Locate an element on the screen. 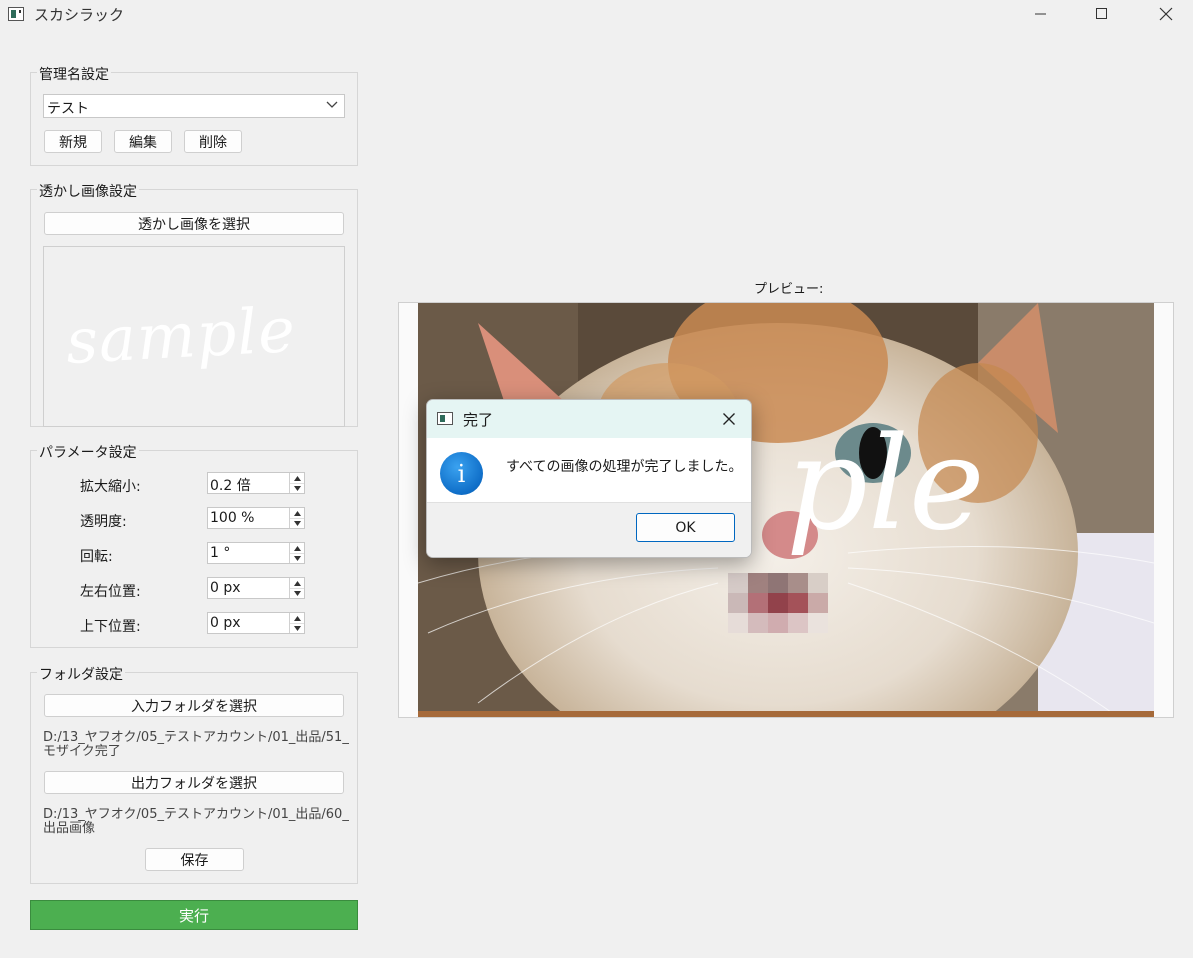 The image size is (1193, 958). close-button is located at coordinates (1166, 14).